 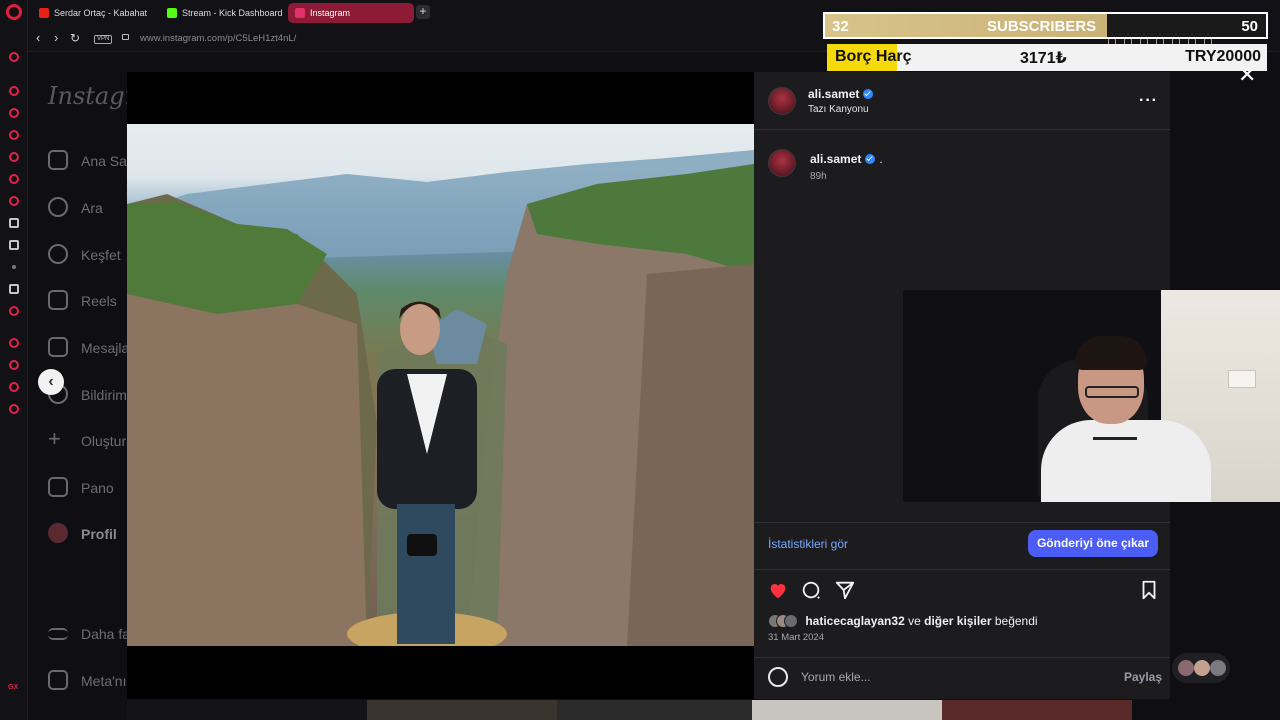 I want to click on like-heart-icon, so click(x=778, y=590).